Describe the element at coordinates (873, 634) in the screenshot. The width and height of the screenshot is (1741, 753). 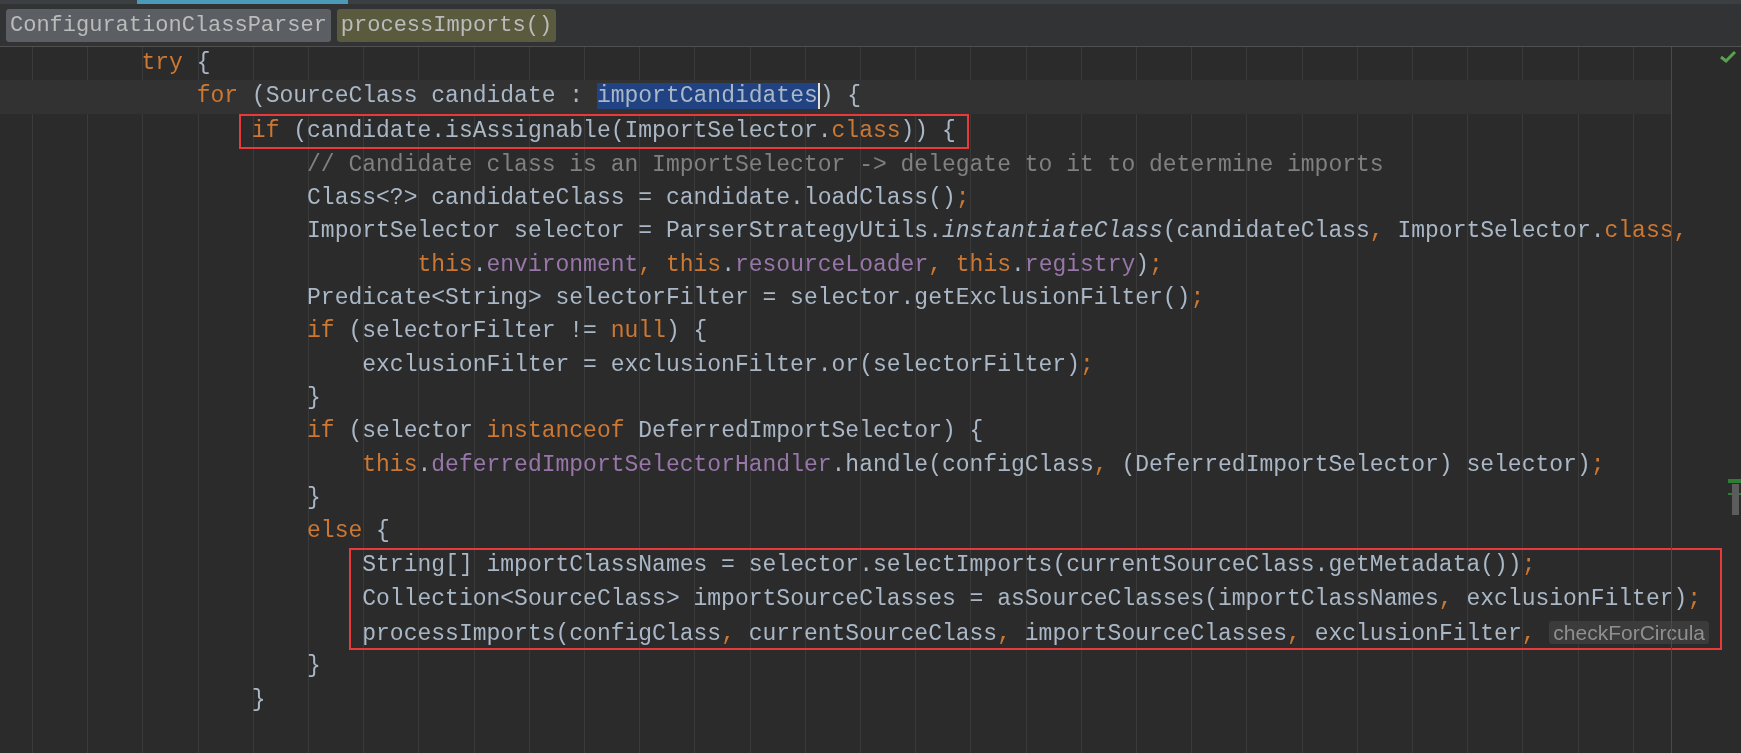
I see `code-text: currentSourceClass` at that location.